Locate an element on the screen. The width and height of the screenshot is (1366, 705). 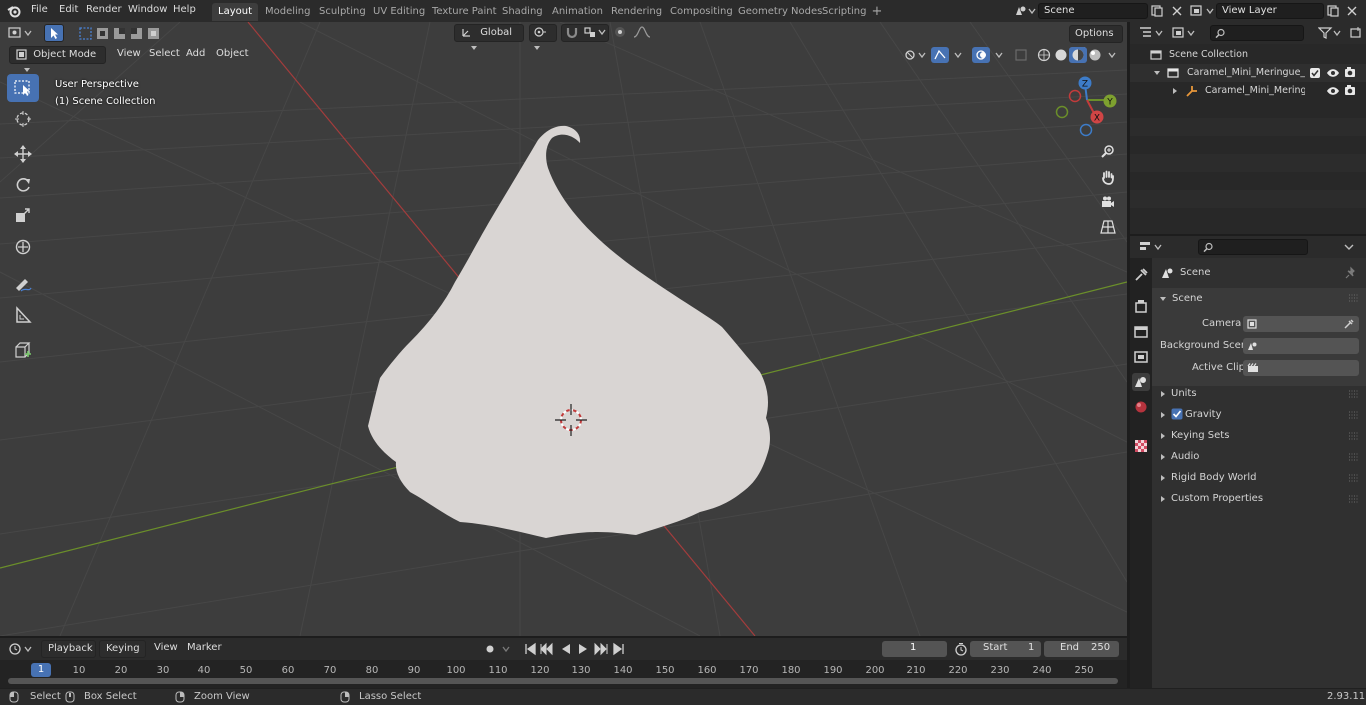
tab-uv-editing: UV Editing is located at coordinates (399, 12).